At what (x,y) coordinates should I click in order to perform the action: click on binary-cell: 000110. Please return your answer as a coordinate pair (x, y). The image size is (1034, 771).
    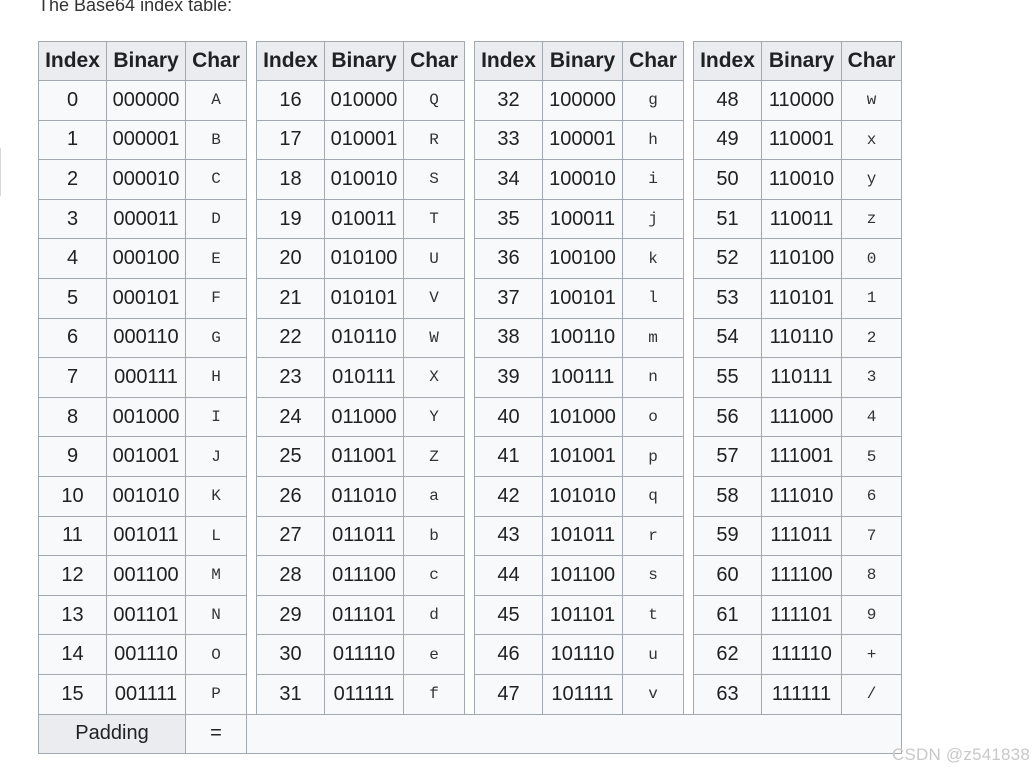
    Looking at the image, I should click on (146, 338).